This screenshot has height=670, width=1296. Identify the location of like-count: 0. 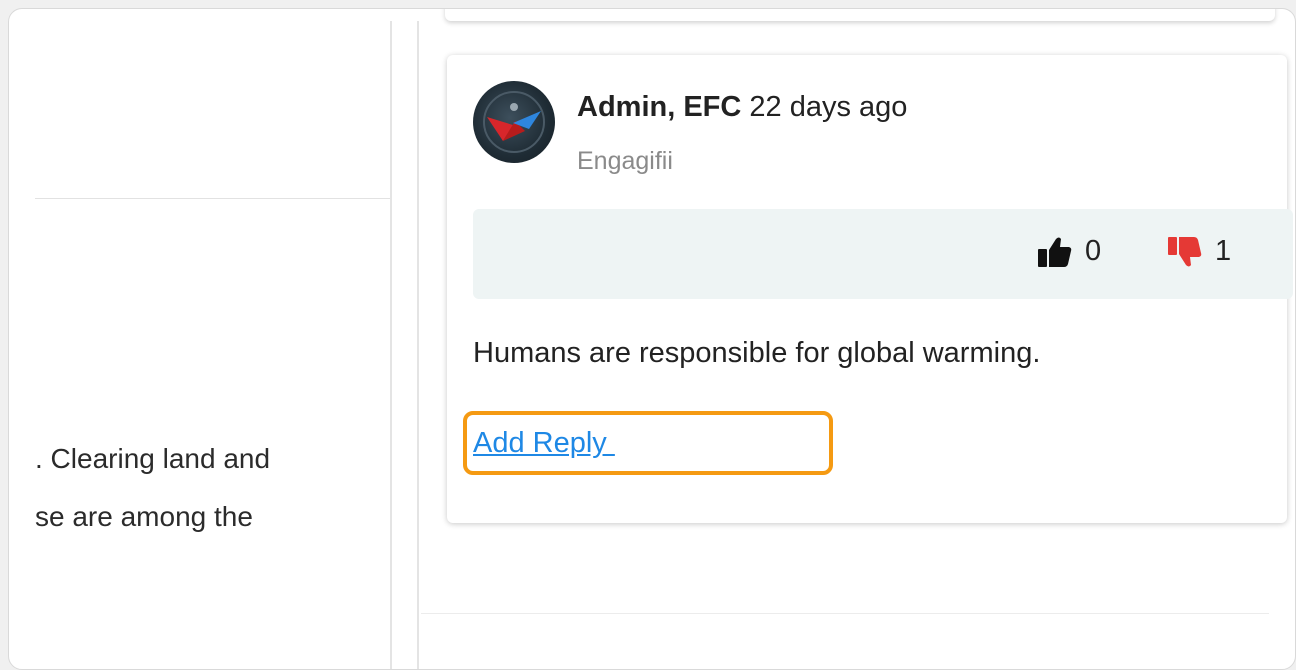
(1093, 251).